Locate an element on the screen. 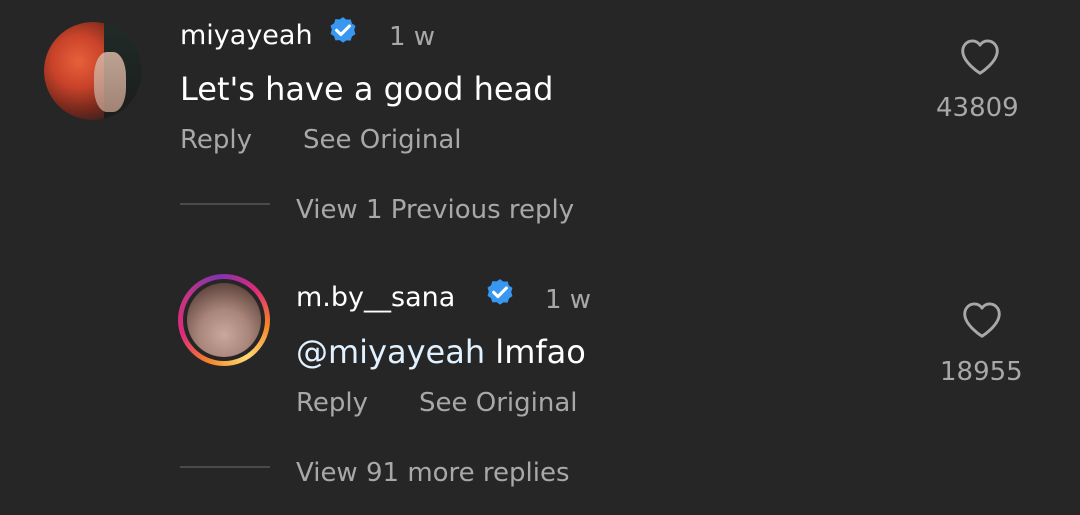 The width and height of the screenshot is (1080, 515). comment-text: Let's have a good head is located at coordinates (367, 89).